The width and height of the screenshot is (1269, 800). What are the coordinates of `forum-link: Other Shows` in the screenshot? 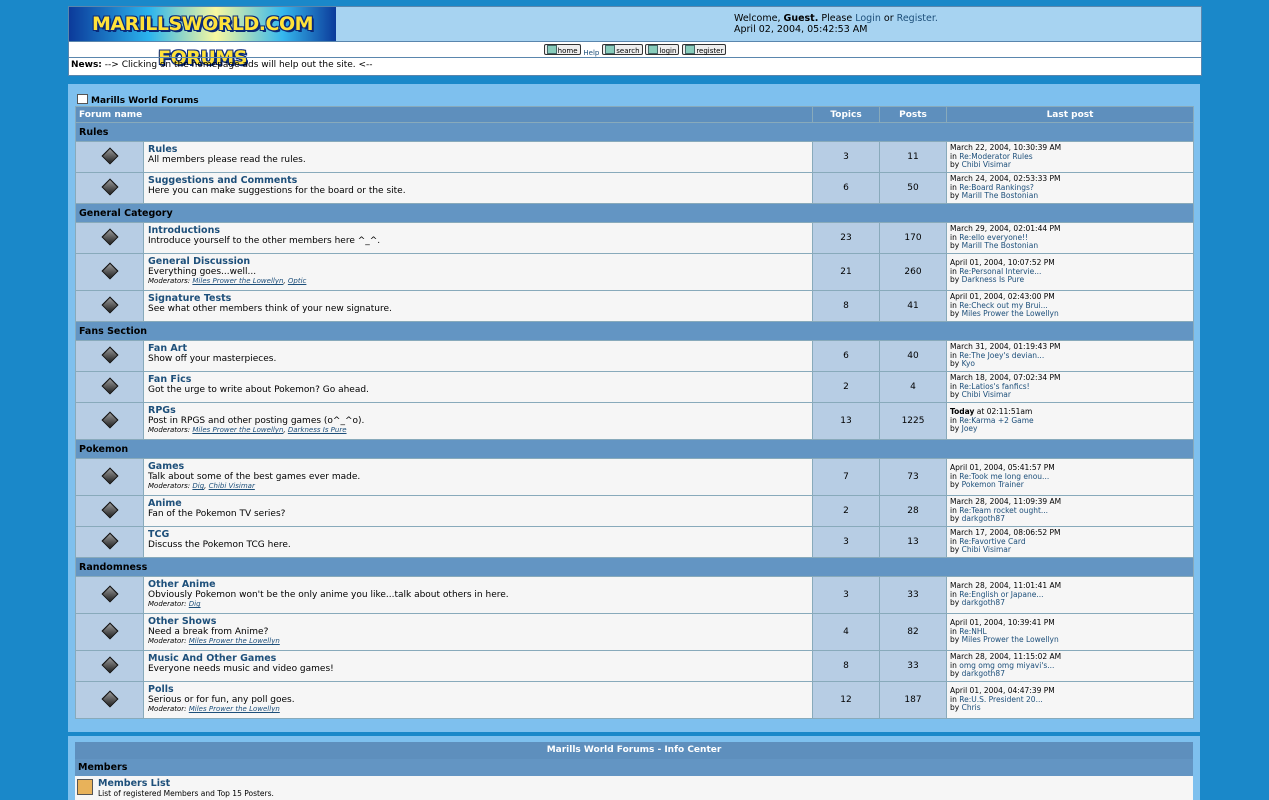 It's located at (478, 621).